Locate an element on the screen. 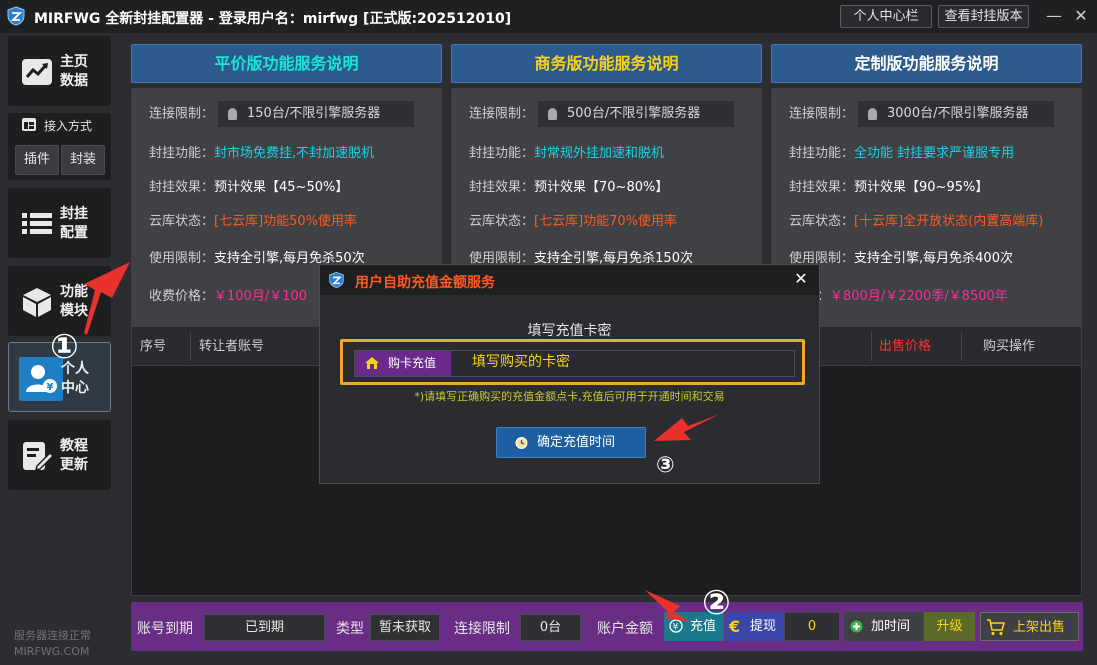 This screenshot has width=1097, height=665. cloud-value: [十云库]全开放状态(内置高端库) is located at coordinates (949, 221).